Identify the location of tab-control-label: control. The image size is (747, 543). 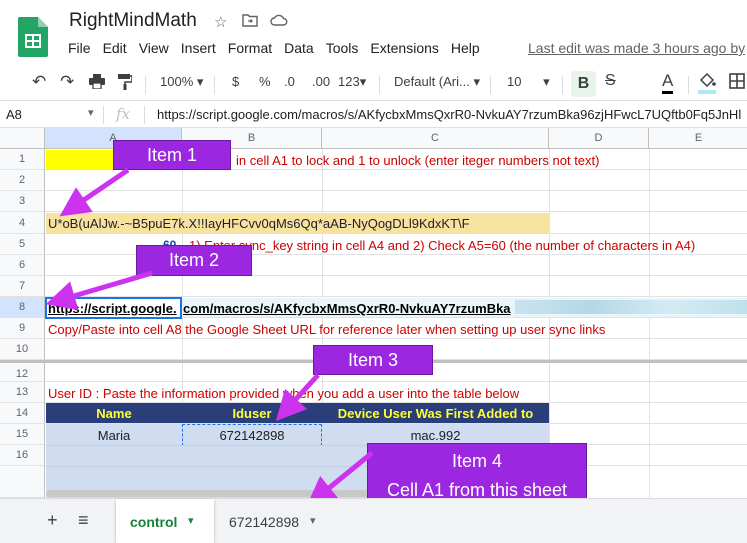
(154, 522).